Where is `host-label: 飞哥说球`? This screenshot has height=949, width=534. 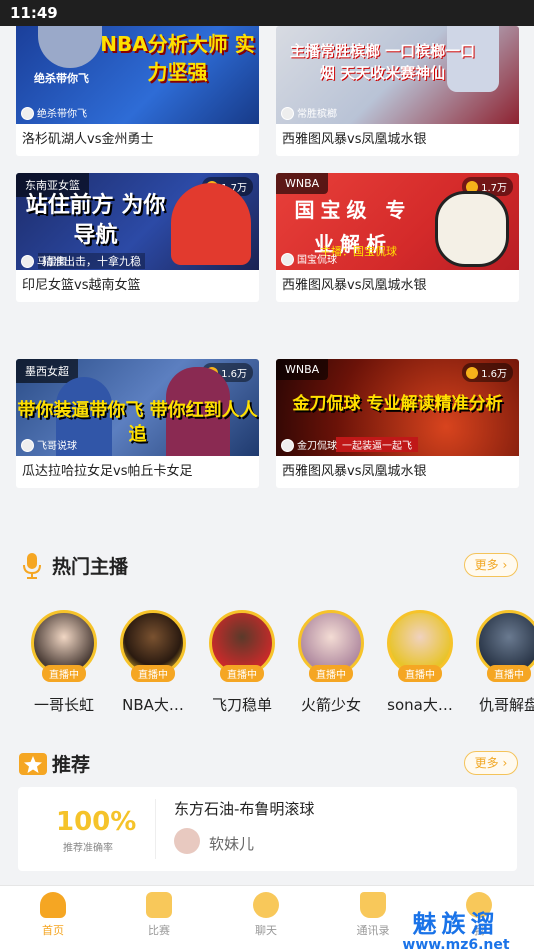
host-label: 飞哥说球 is located at coordinates (49, 444).